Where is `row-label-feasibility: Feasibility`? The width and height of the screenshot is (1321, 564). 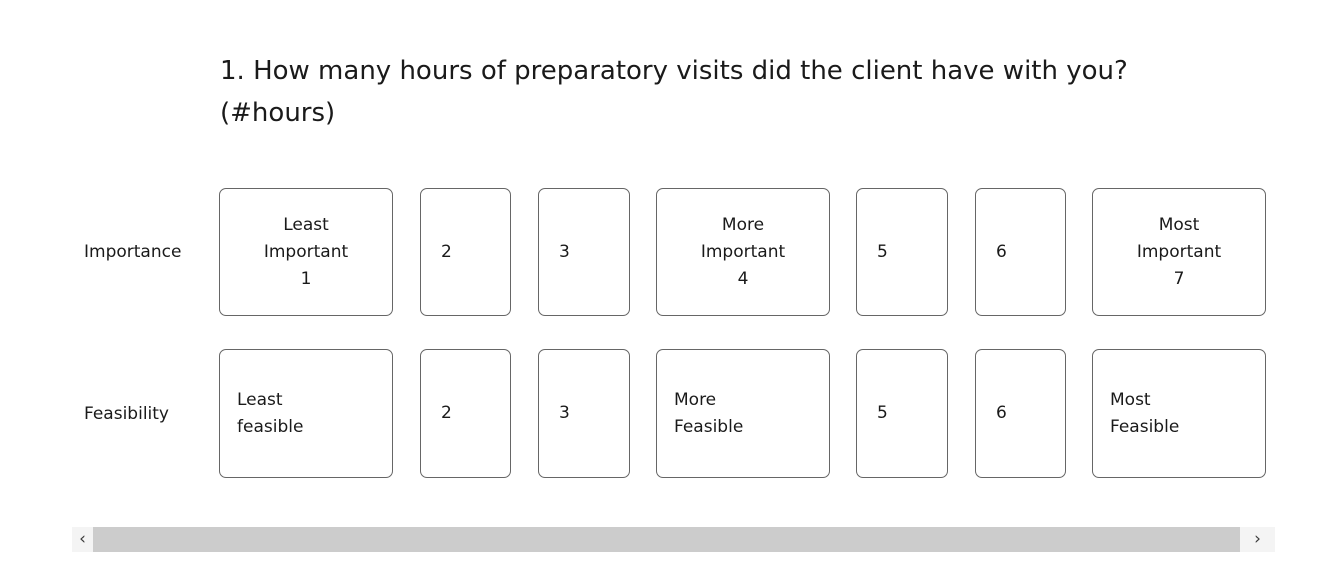
row-label-feasibility: Feasibility is located at coordinates (126, 413).